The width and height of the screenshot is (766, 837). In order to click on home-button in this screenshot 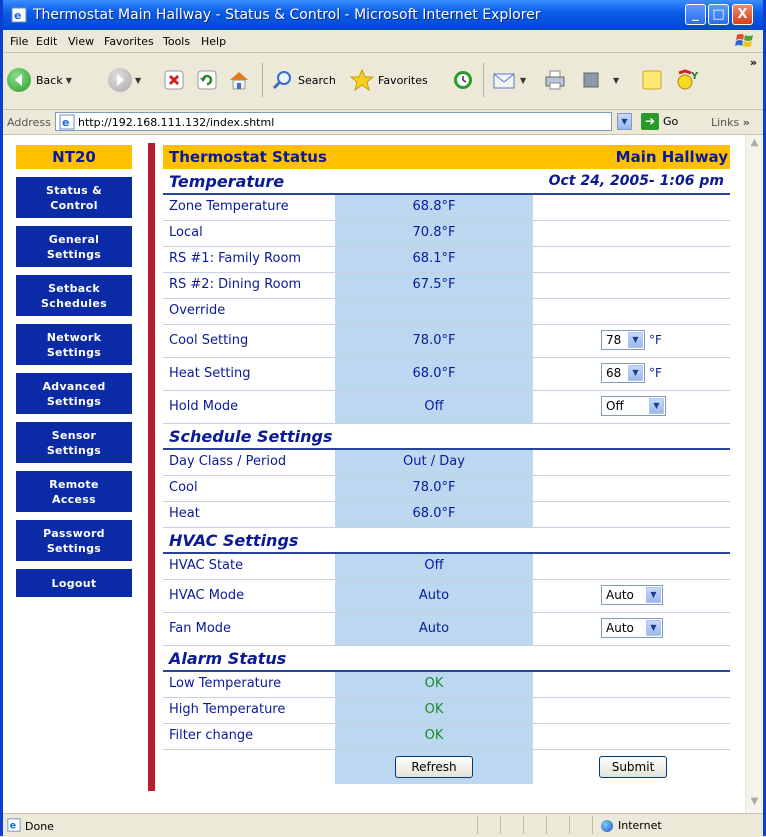, I will do `click(239, 80)`.